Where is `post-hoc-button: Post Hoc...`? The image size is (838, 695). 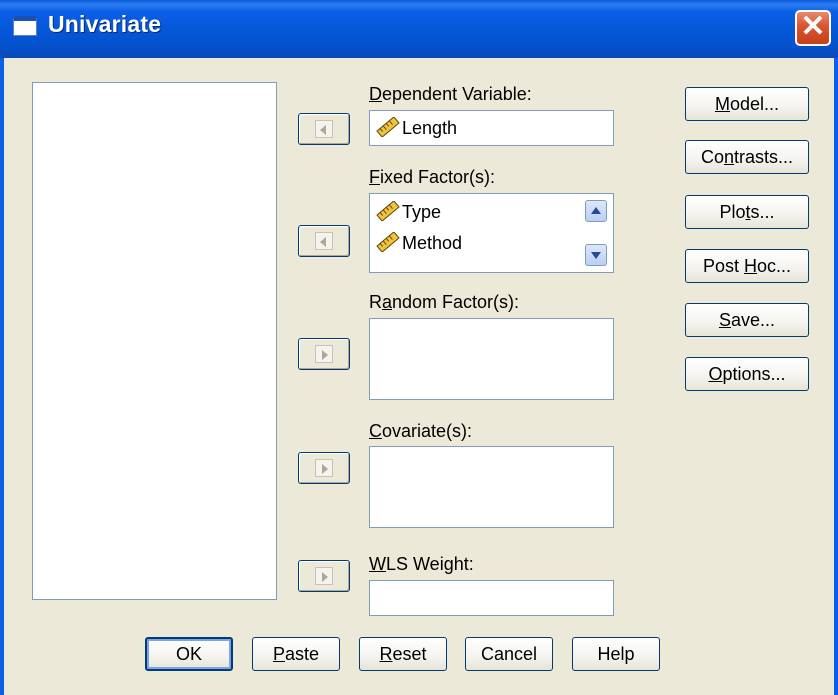
post-hoc-button: Post Hoc... is located at coordinates (747, 266).